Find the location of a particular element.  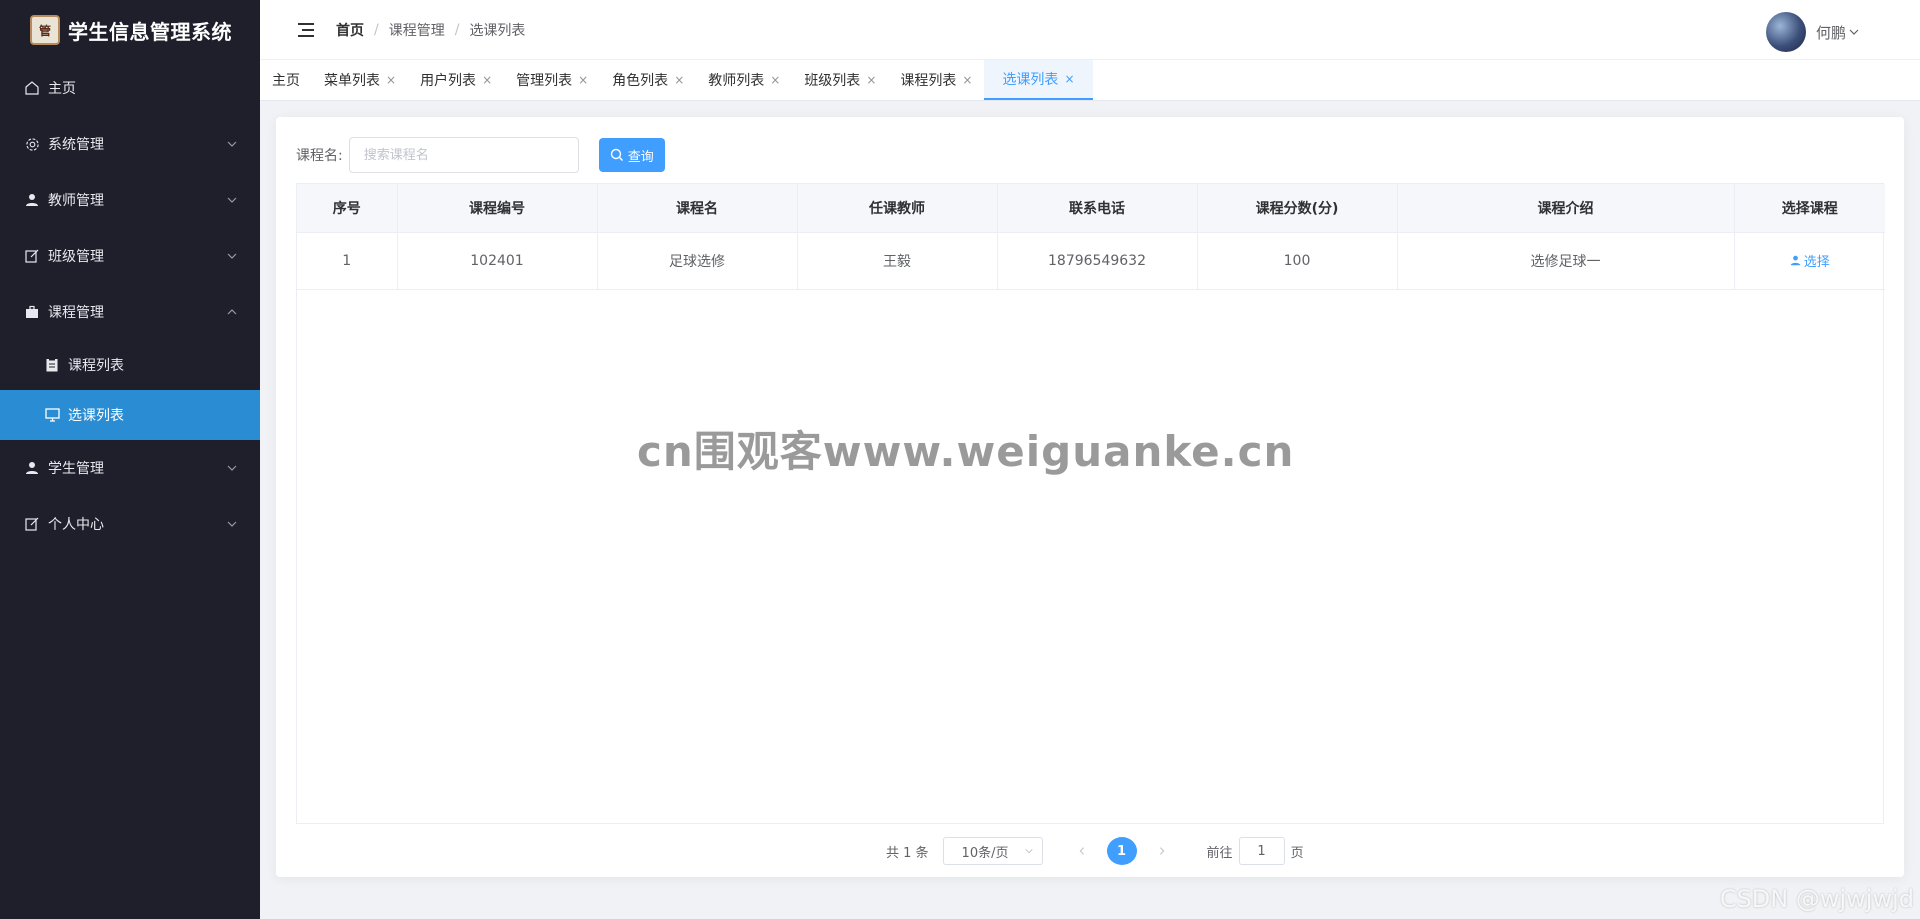

sidebar-item-label: 主页 is located at coordinates (62, 89).